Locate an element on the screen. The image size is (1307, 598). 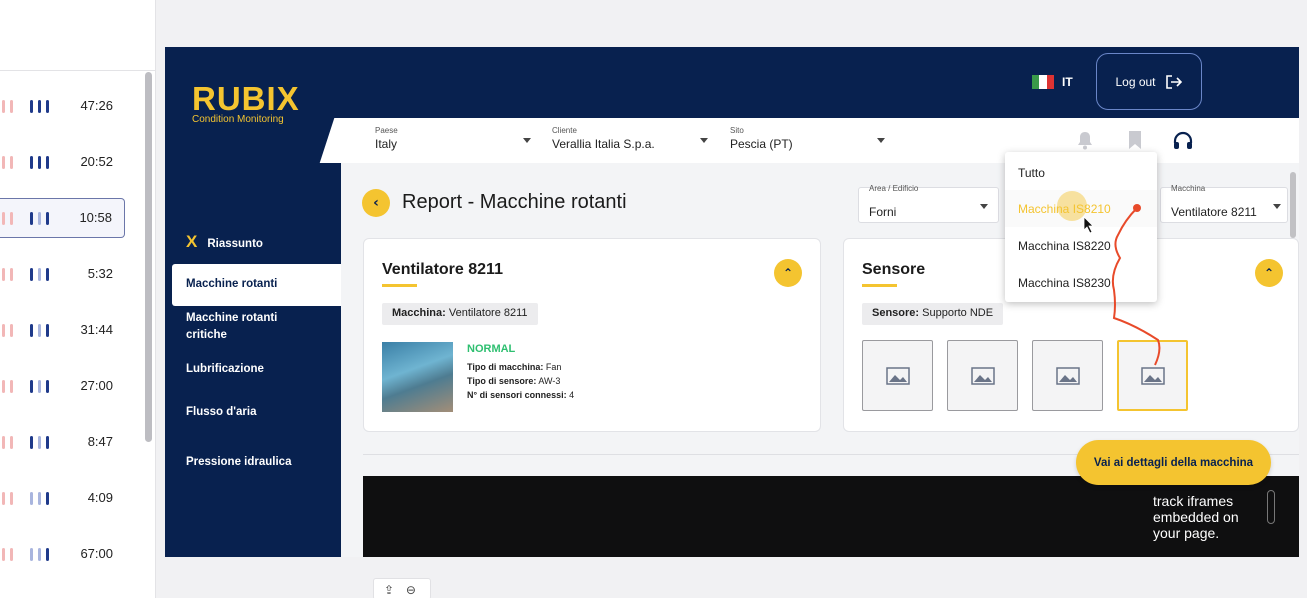
session-duration: 67:00 is located at coordinates (96, 553).